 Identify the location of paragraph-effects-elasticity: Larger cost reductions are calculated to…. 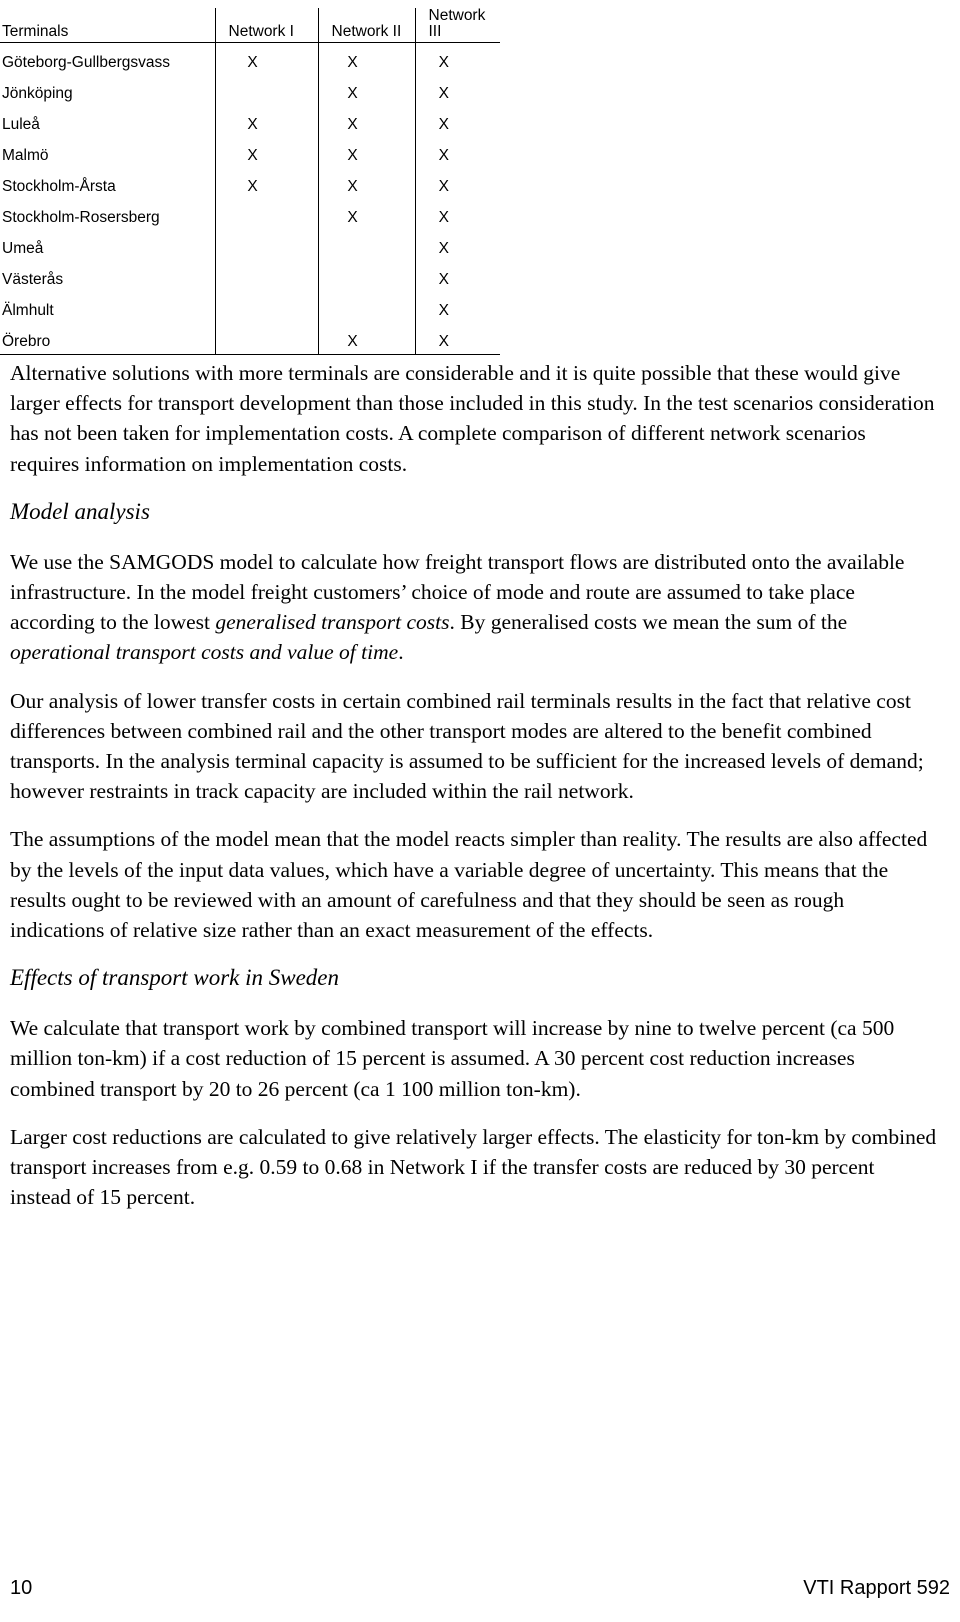
(473, 1167).